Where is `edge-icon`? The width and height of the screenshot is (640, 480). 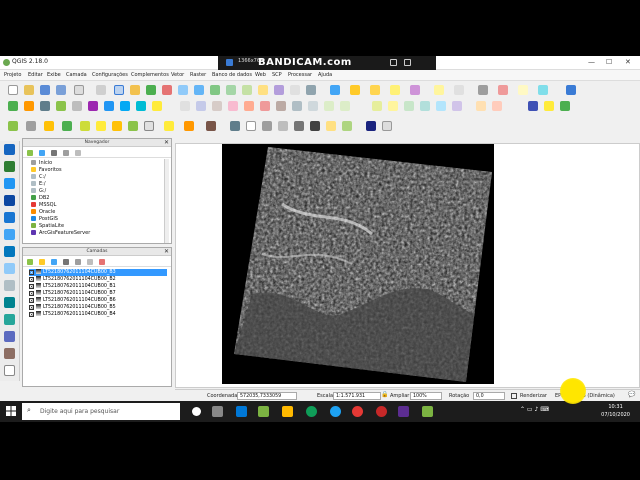
edge-icon is located at coordinates (311, 411).